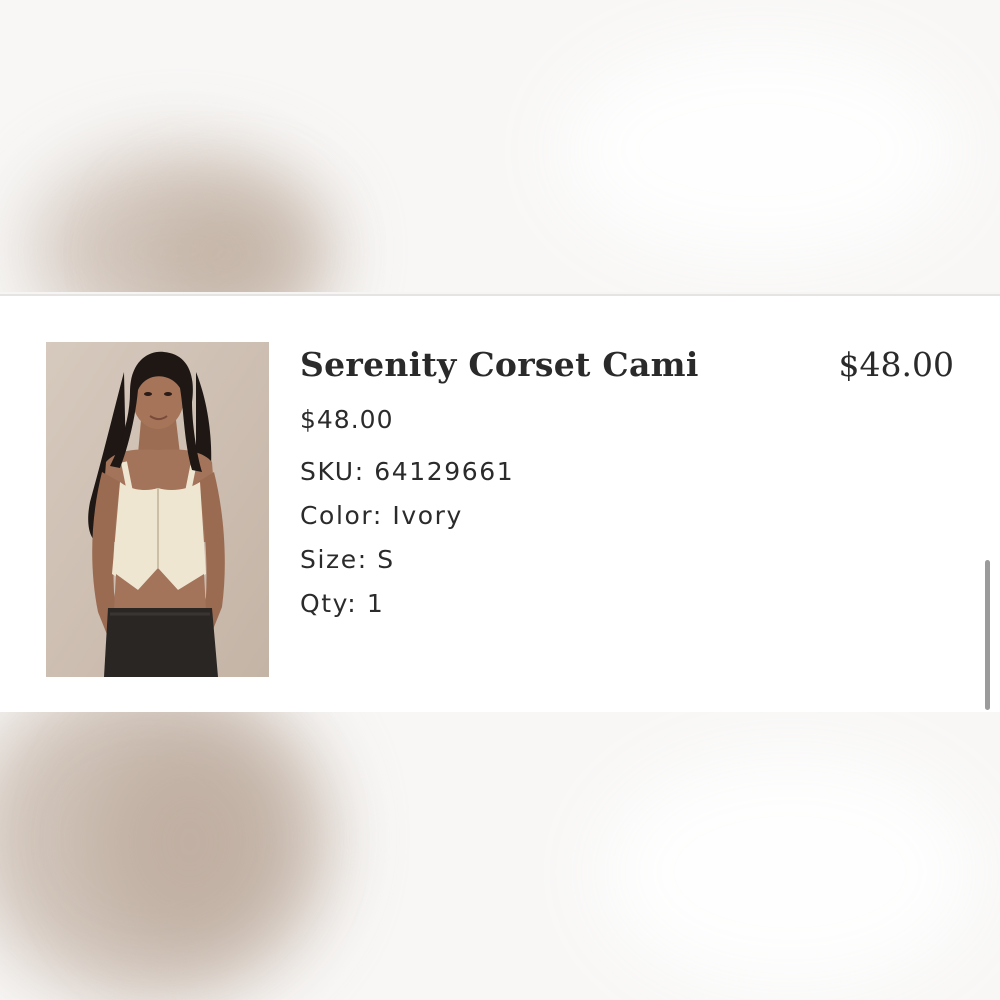  I want to click on product-photo-illustration, so click(157, 509).